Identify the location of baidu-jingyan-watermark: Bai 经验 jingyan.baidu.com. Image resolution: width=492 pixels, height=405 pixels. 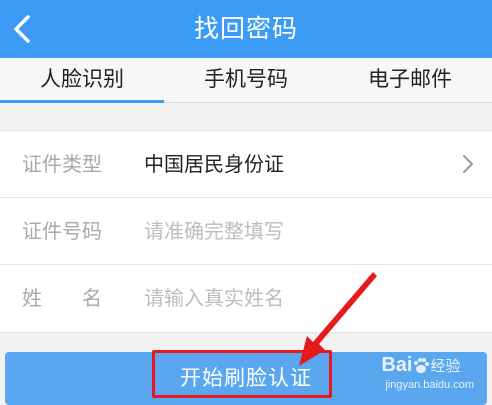
(427, 373).